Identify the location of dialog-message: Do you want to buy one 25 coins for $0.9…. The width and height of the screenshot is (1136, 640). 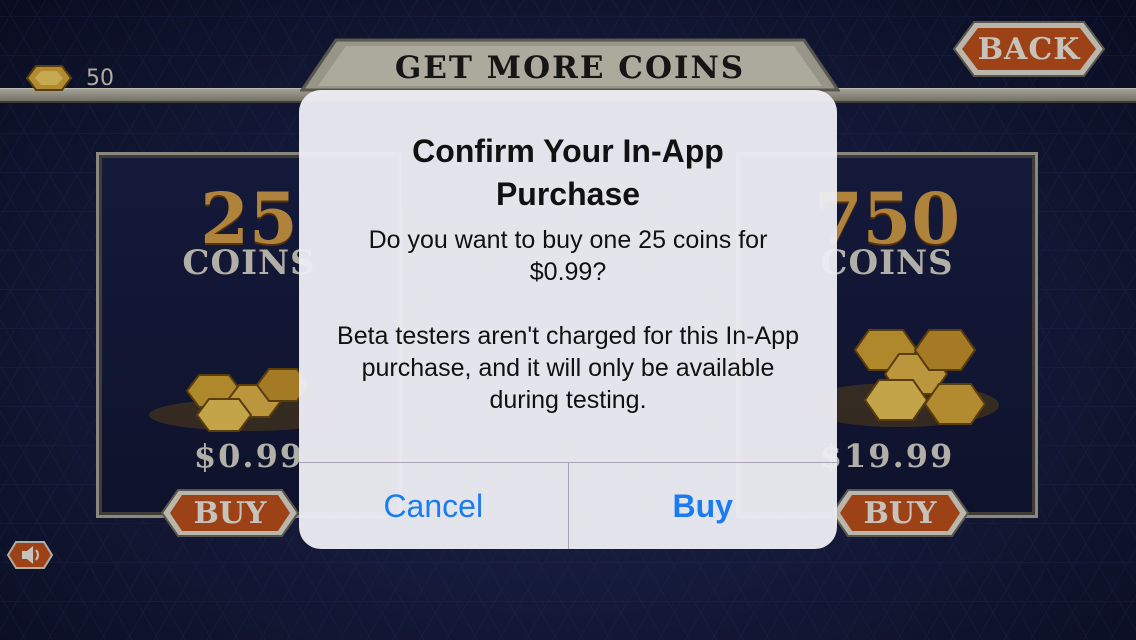
(568, 256).